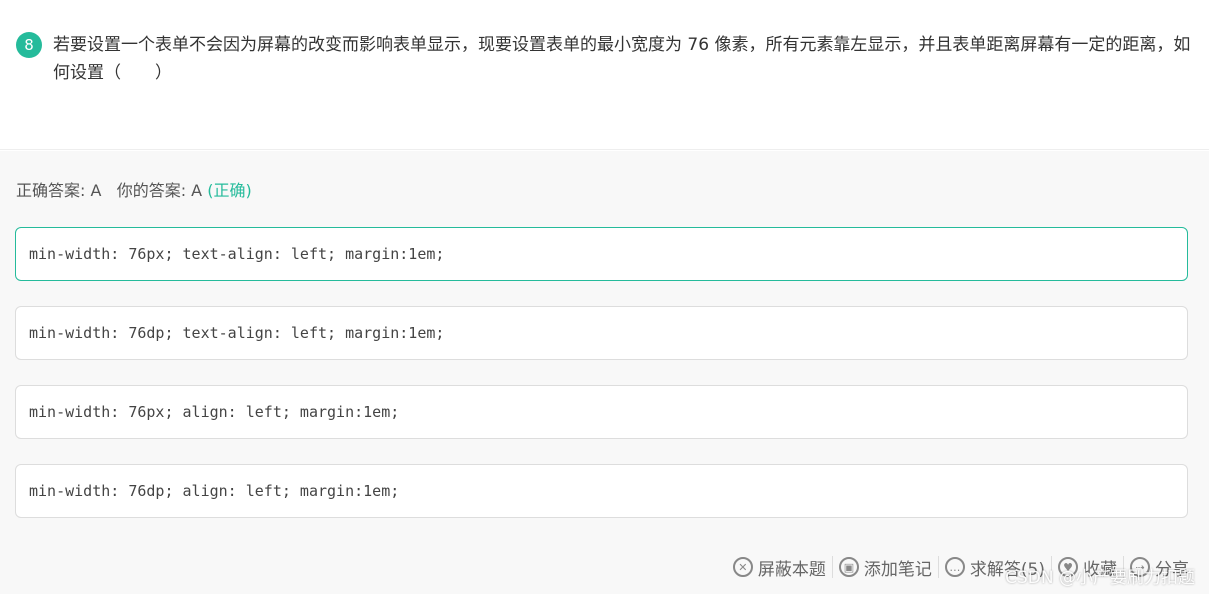 The image size is (1209, 594). I want to click on watermark: CSDN @小产要刷力扣题, so click(1100, 578).